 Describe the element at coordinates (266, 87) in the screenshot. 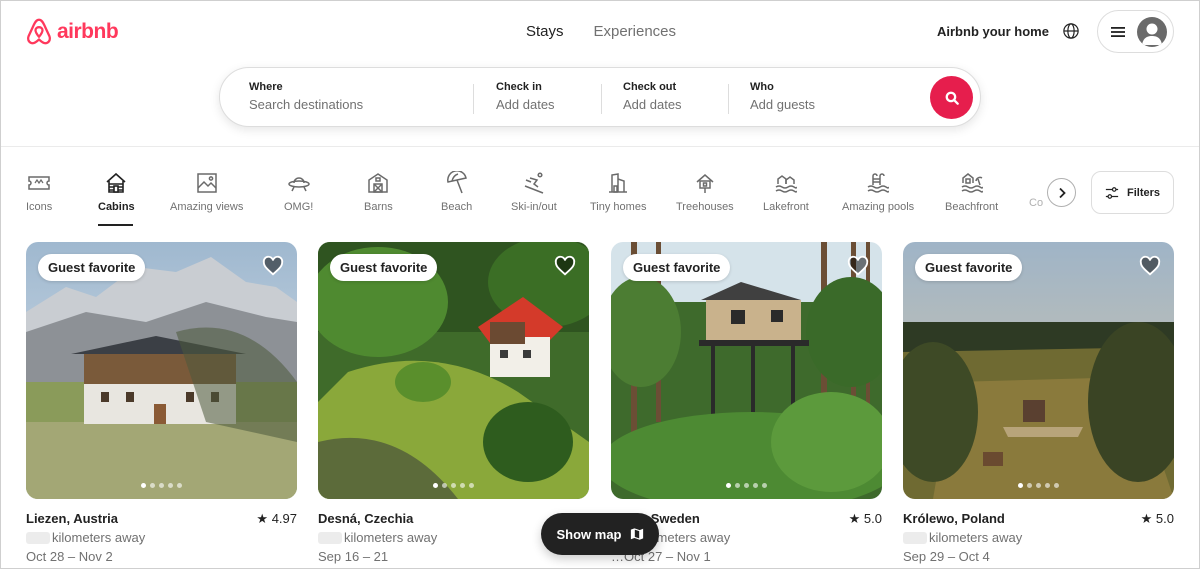

I see `where-label: Where` at that location.